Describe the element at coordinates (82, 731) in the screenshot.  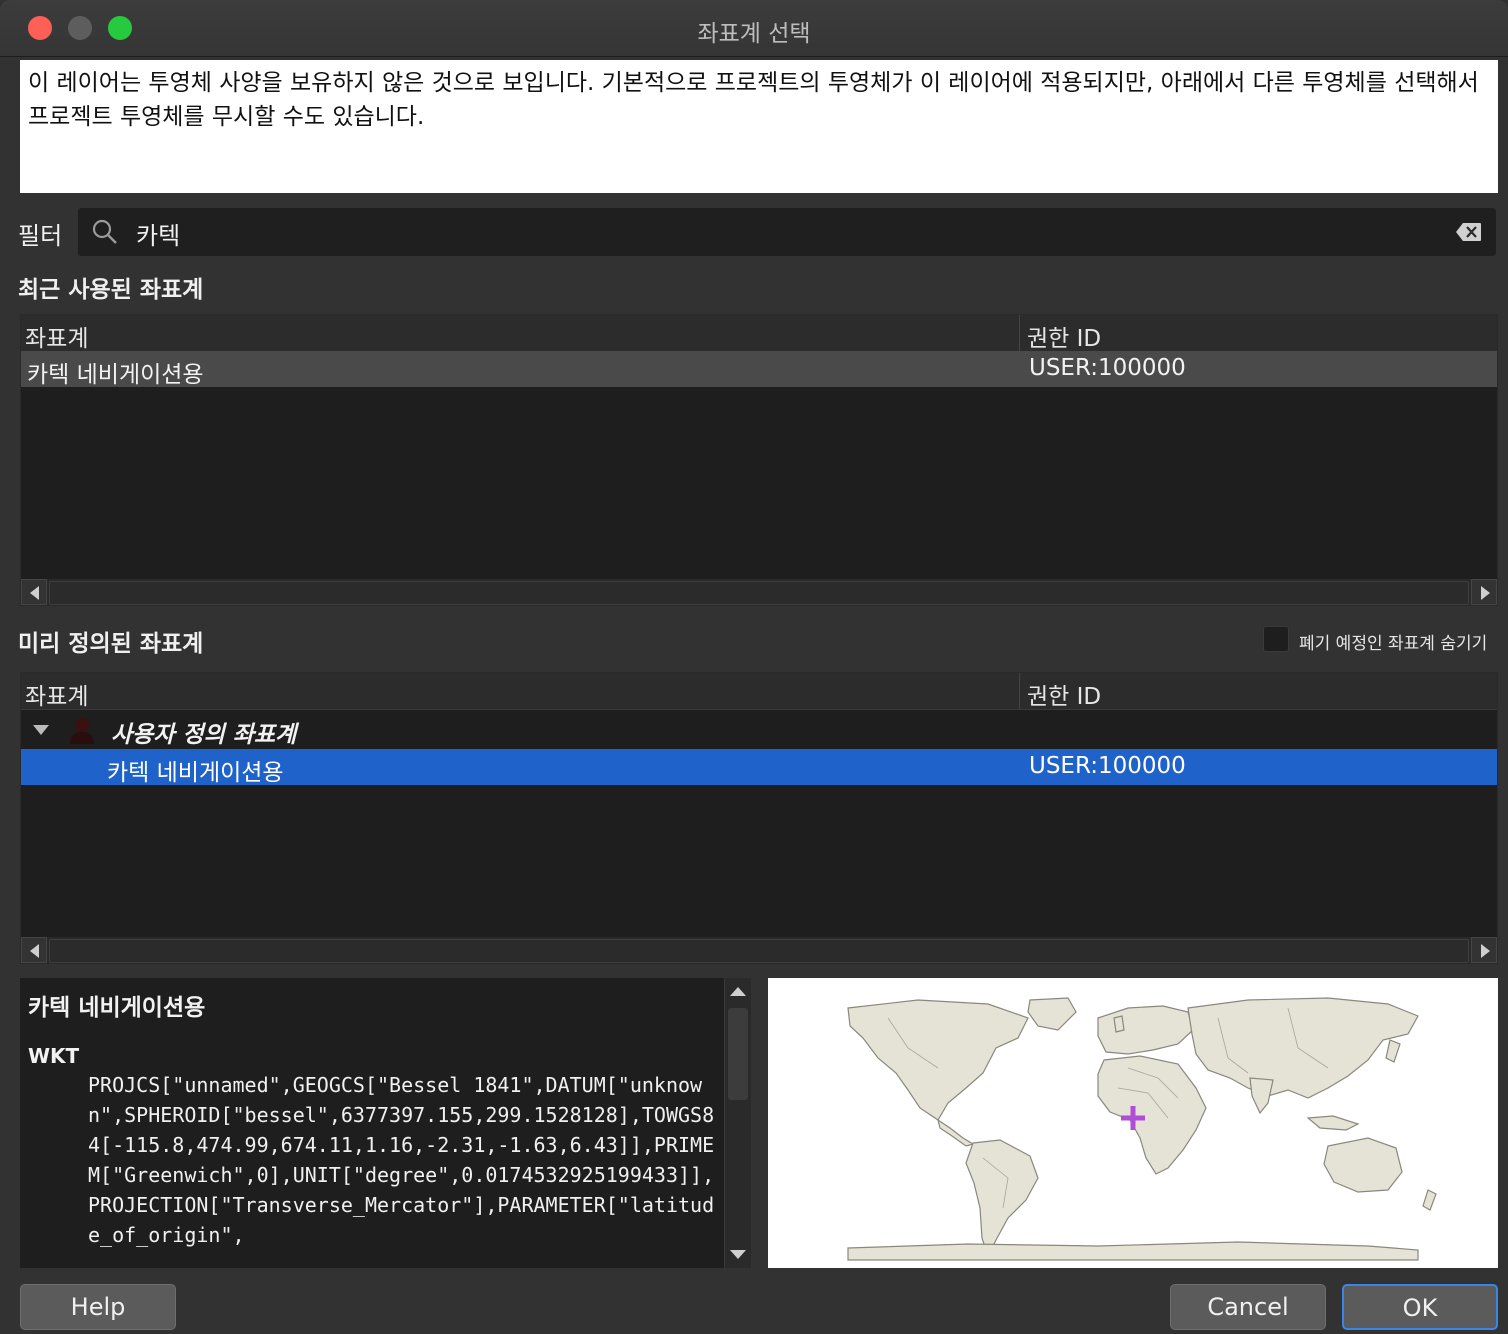
I see `user-icon` at that location.